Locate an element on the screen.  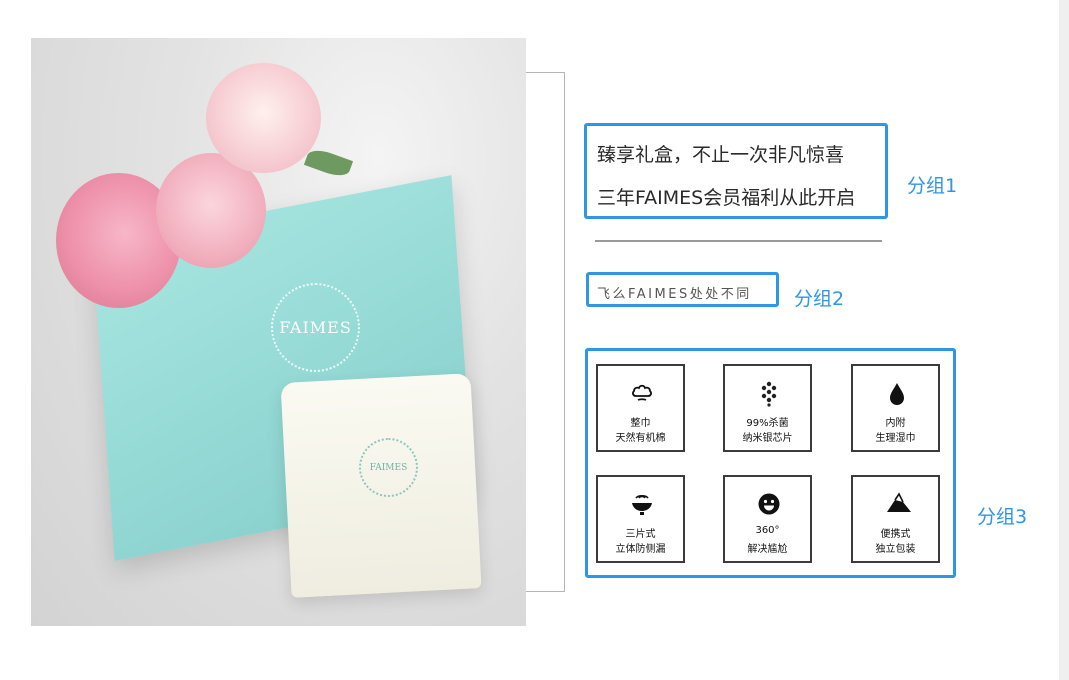
feature-title: 便携式 is located at coordinates (895, 534).